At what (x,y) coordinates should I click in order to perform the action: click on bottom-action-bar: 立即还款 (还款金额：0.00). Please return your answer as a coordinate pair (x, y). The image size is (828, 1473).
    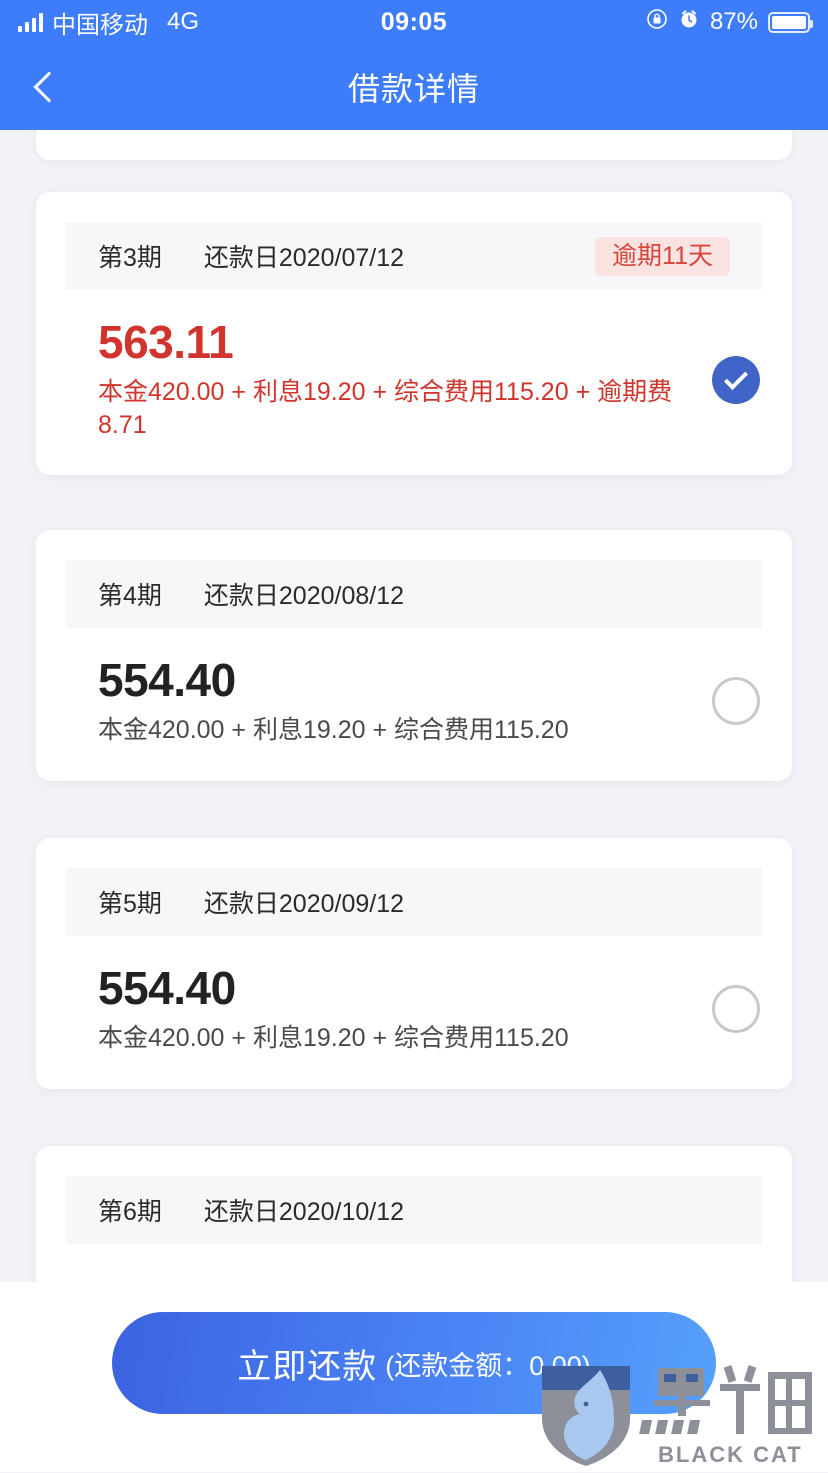
    Looking at the image, I should click on (414, 1377).